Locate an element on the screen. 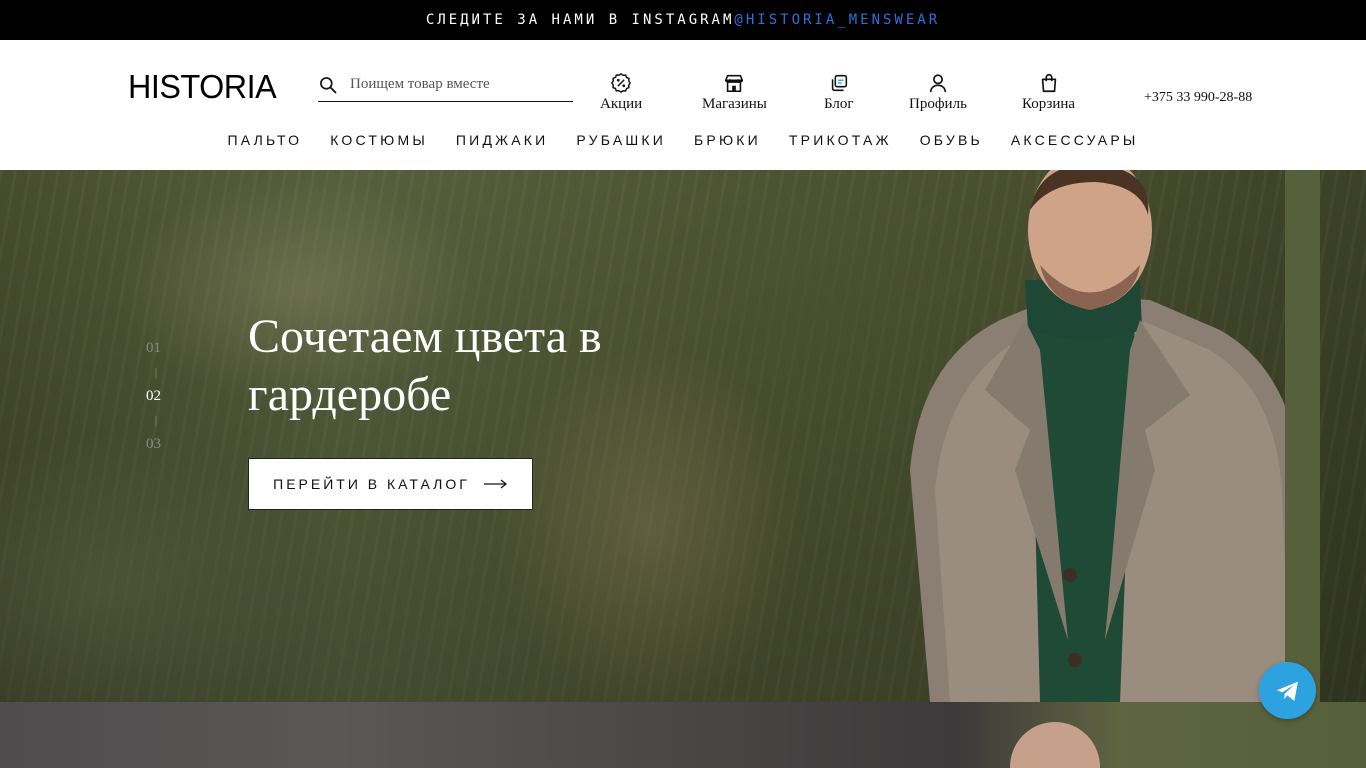 This screenshot has width=1366, height=768. phone-number: +375 33 990-28-88 is located at coordinates (1198, 98).